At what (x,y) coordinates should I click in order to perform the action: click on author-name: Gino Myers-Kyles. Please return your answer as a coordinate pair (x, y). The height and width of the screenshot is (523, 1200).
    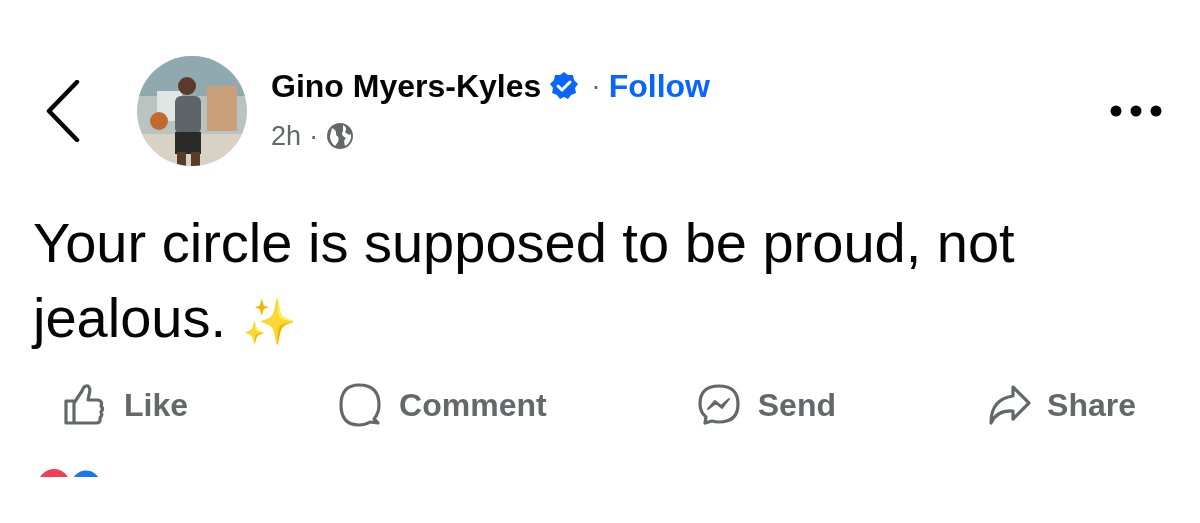
    Looking at the image, I should click on (406, 86).